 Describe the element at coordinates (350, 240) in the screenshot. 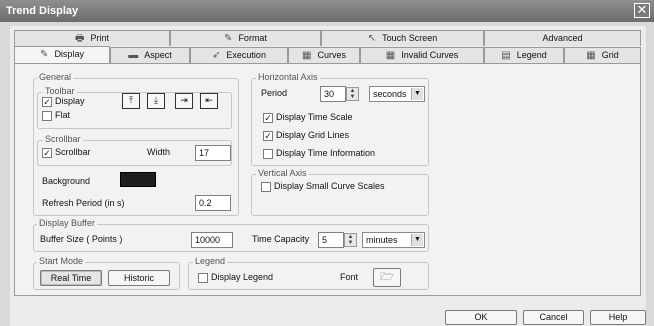

I see `time-capacity-spinner: ▲ ▼` at that location.